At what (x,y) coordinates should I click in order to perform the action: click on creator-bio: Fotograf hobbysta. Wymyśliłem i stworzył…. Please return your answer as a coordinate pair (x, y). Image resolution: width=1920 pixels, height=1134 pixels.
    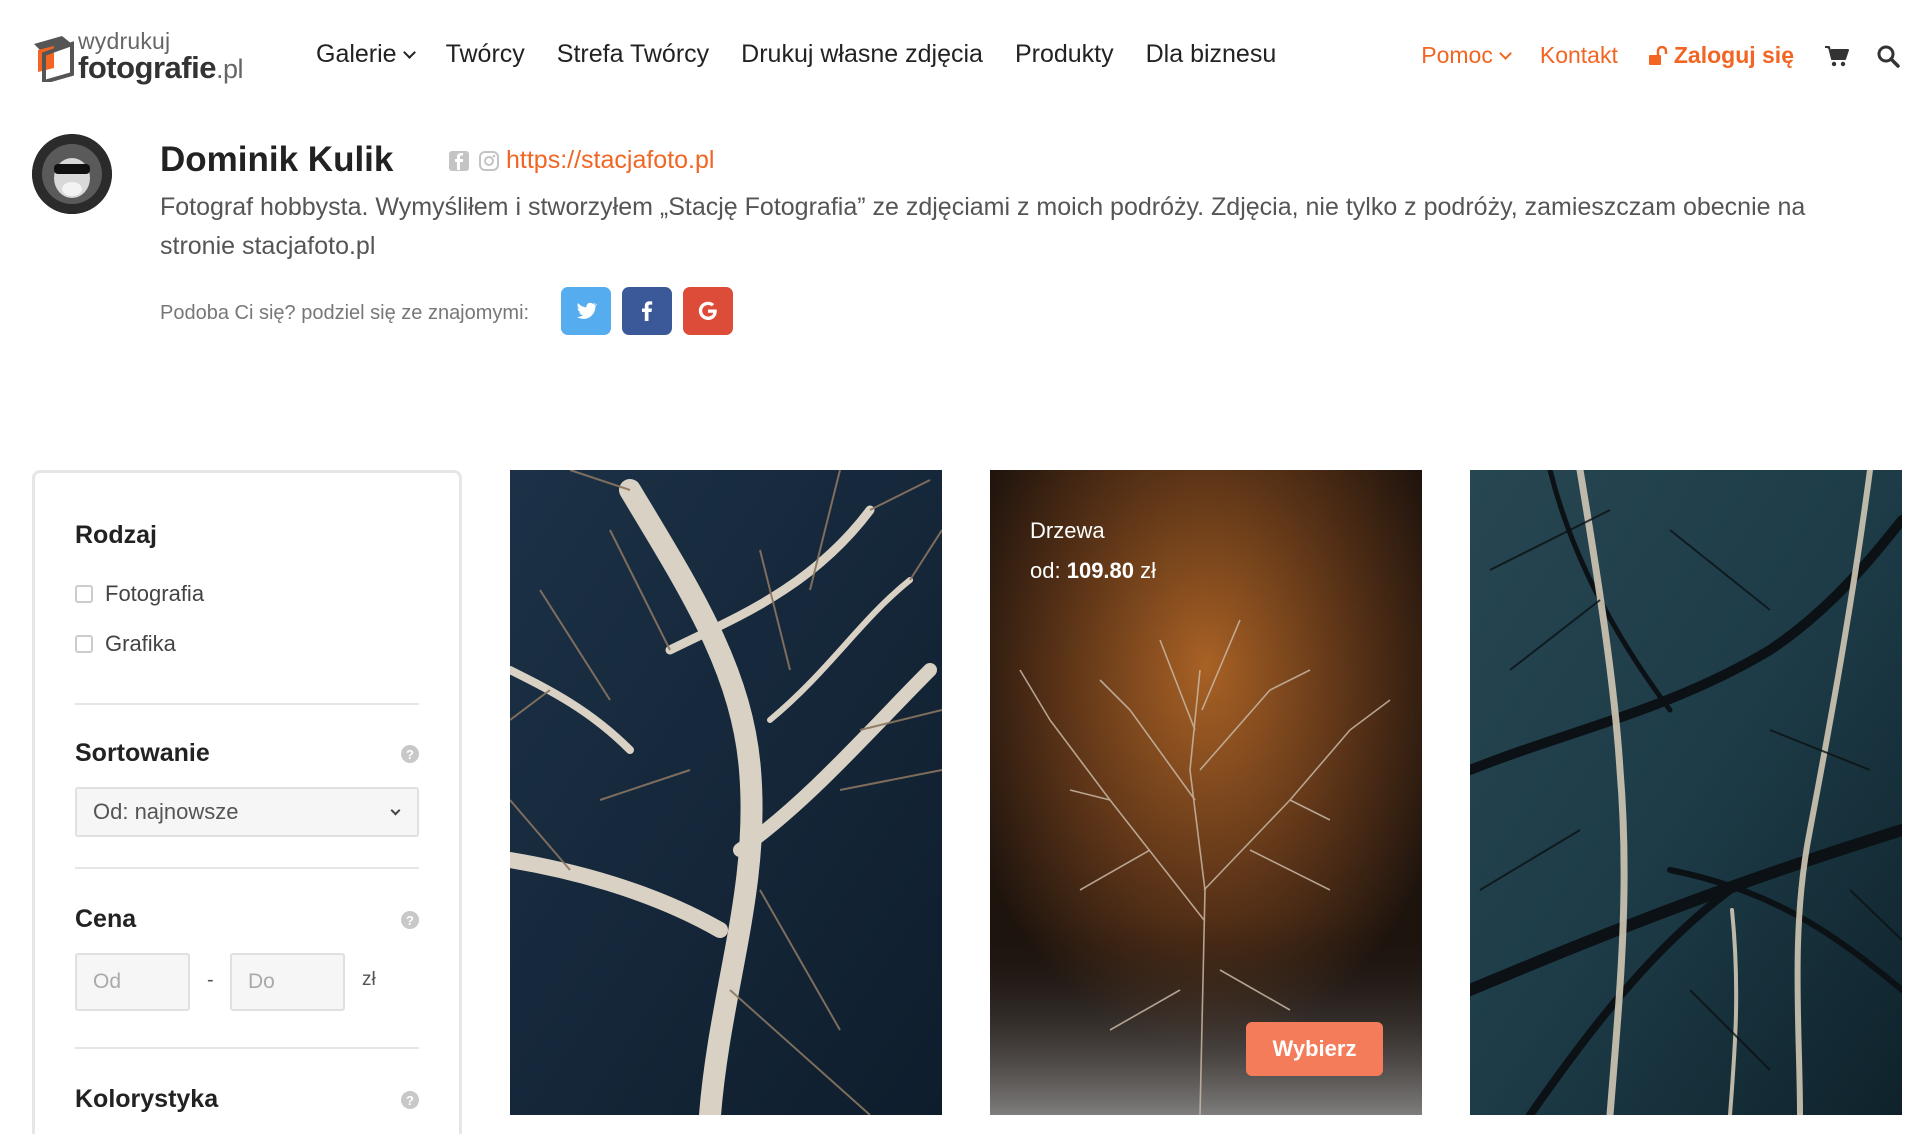
    Looking at the image, I should click on (983, 226).